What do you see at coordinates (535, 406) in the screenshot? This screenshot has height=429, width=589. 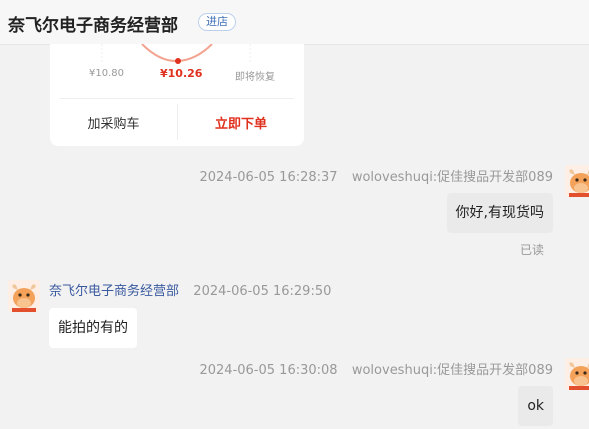 I see `message-bubble: ok` at bounding box center [535, 406].